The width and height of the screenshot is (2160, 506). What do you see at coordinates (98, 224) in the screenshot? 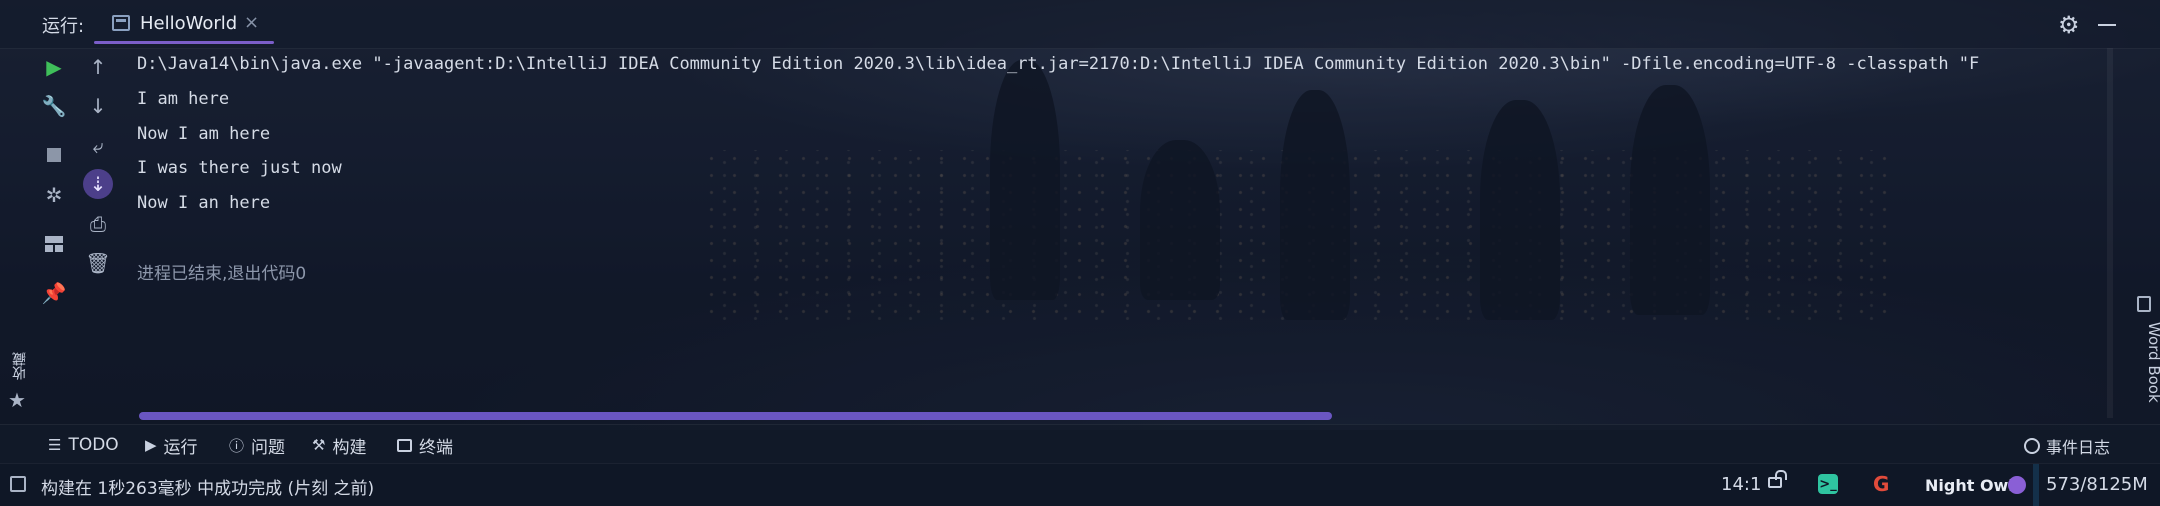
I see `print-icon: ⎙` at bounding box center [98, 224].